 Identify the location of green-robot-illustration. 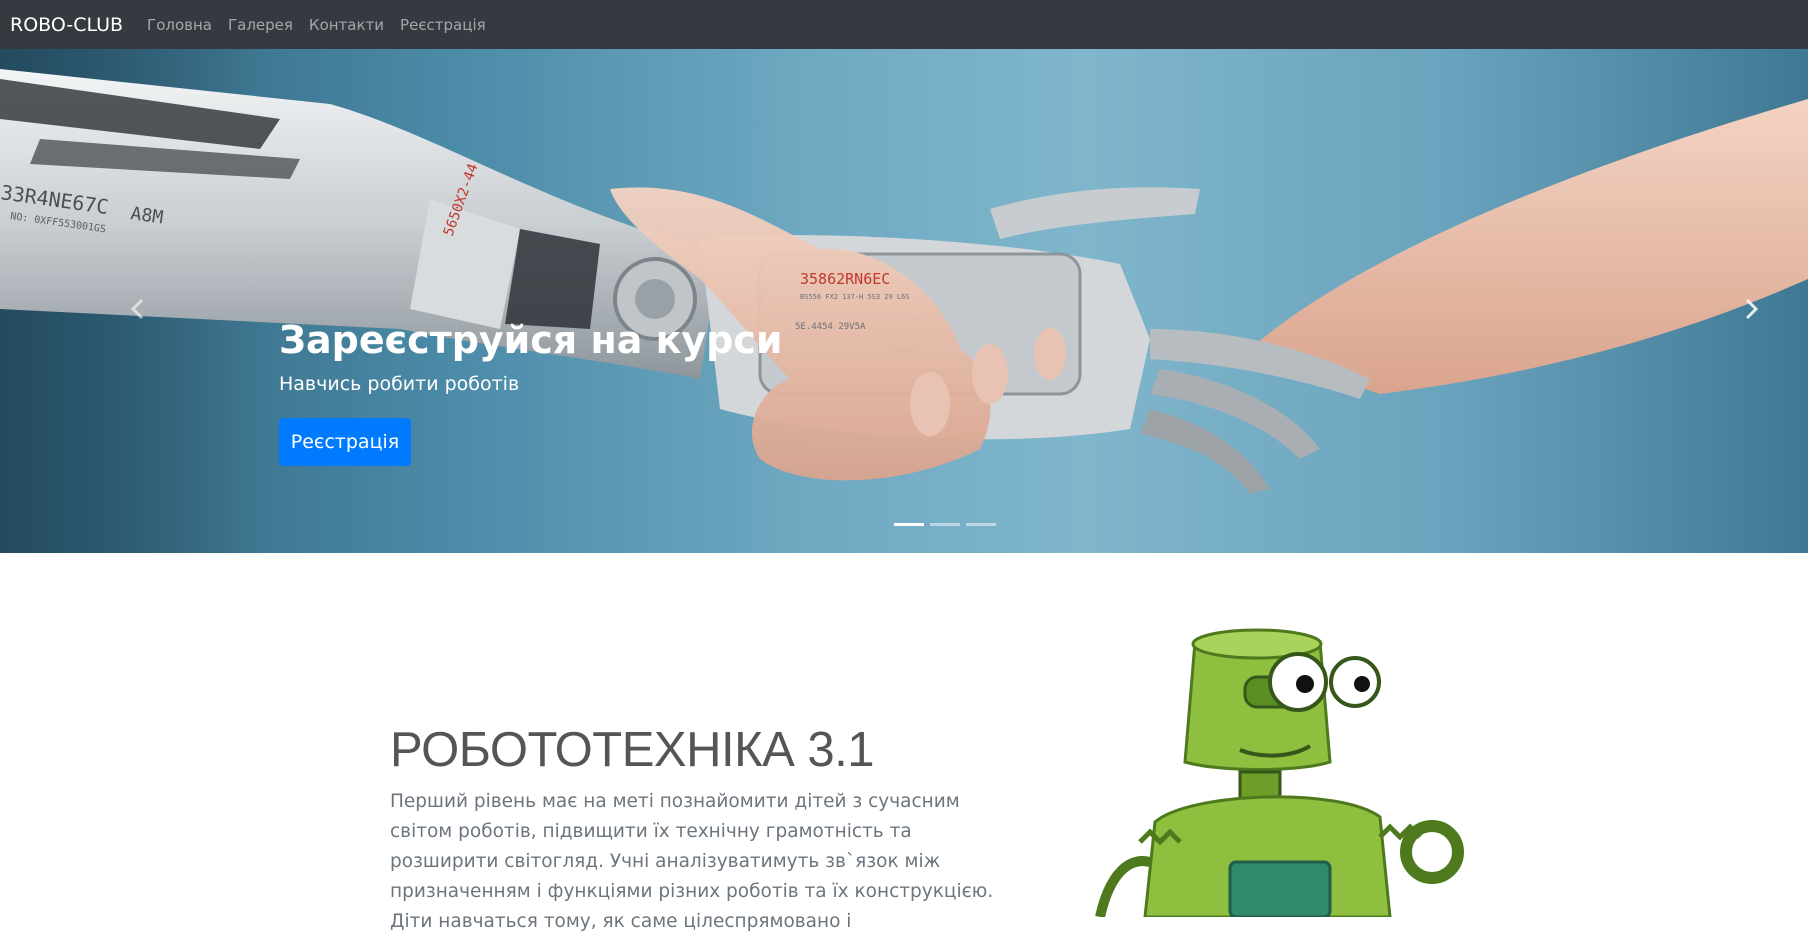
(1279, 772).